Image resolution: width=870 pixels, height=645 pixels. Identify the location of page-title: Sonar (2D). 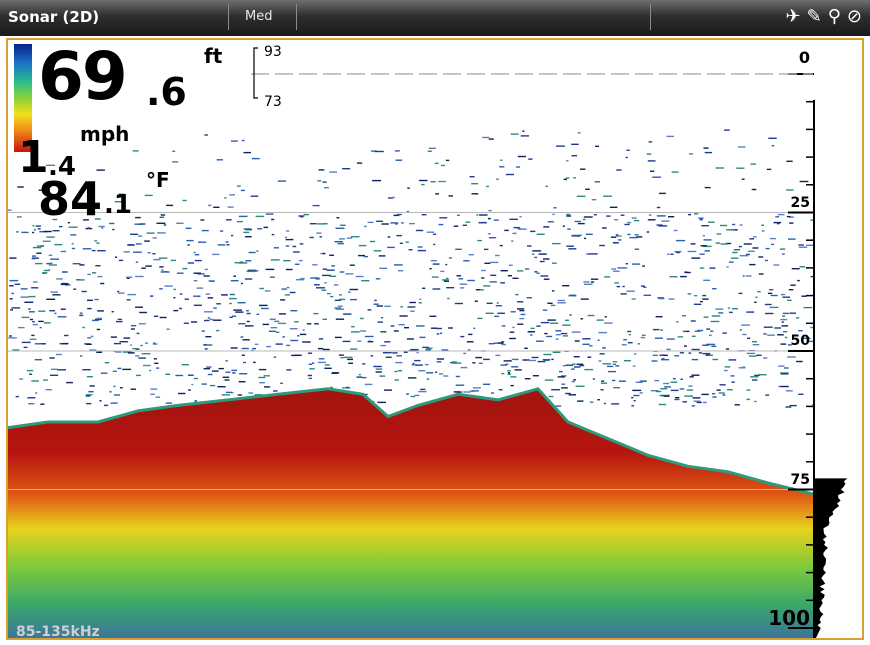
(53, 17).